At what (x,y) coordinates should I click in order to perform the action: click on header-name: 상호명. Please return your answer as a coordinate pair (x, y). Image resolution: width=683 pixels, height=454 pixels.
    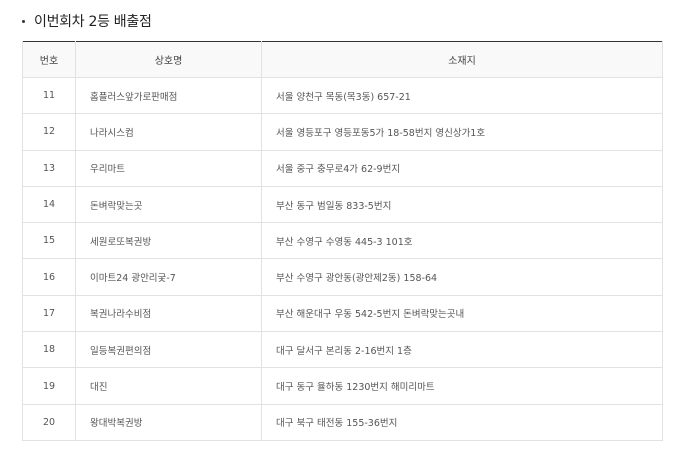
    Looking at the image, I should click on (168, 59).